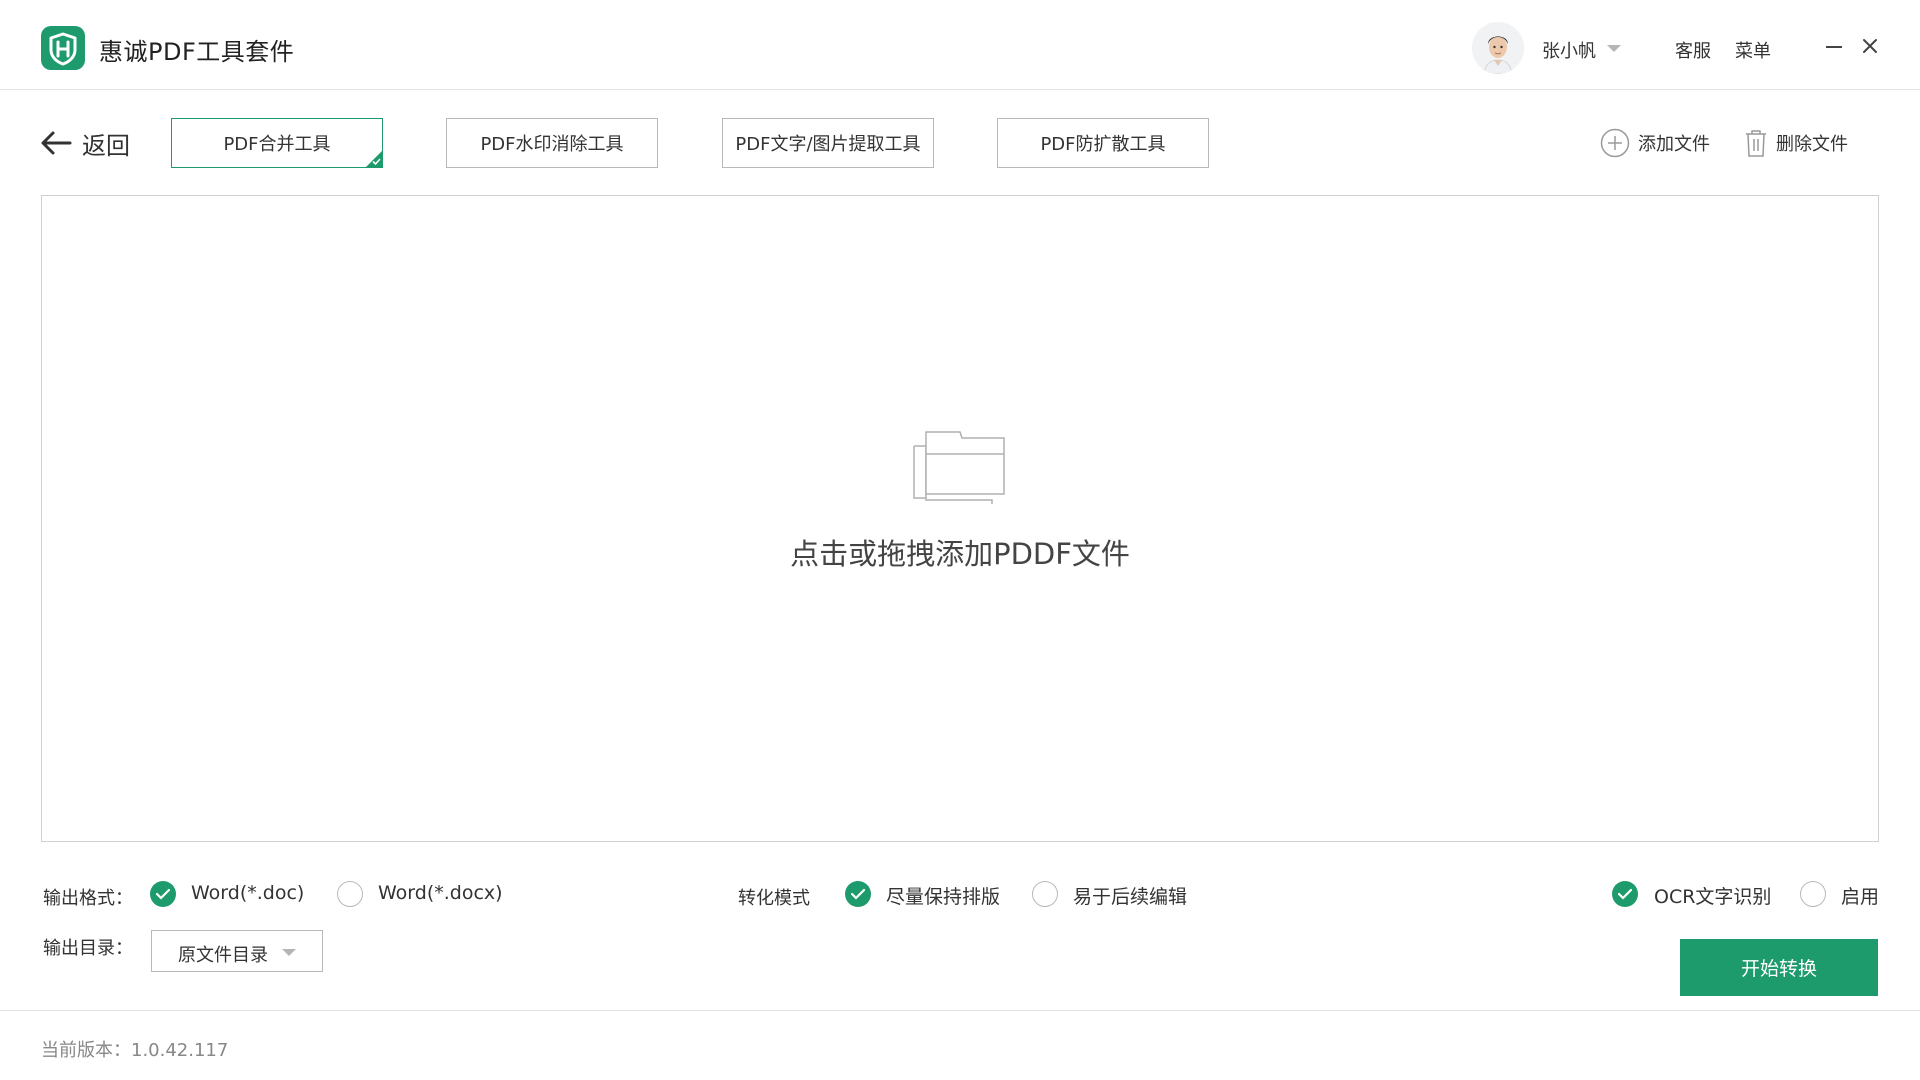  I want to click on tab-pdf-watermark-remove: PDF水印消除工具, so click(552, 143).